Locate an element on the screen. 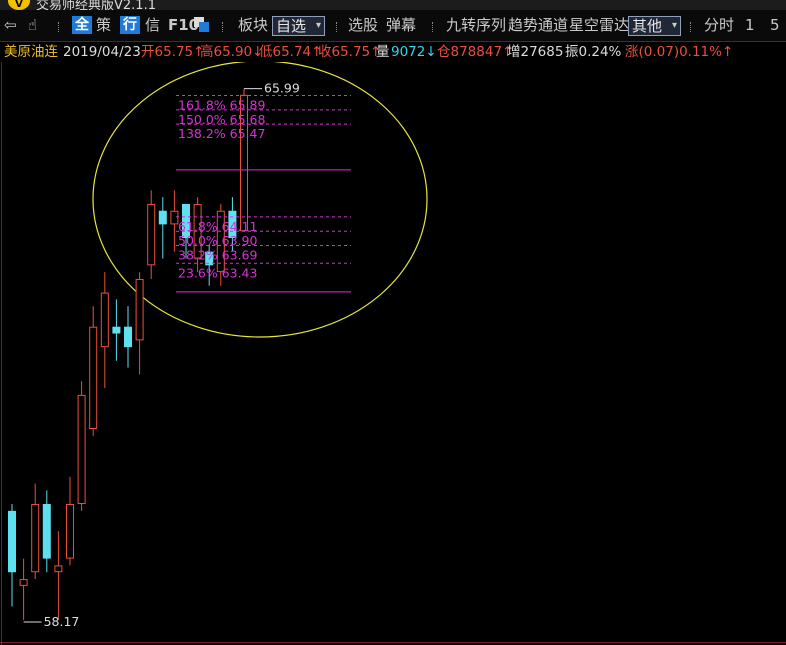 This screenshot has height=645, width=786. zixuan-dropdown: 自选 ▾ is located at coordinates (299, 26).